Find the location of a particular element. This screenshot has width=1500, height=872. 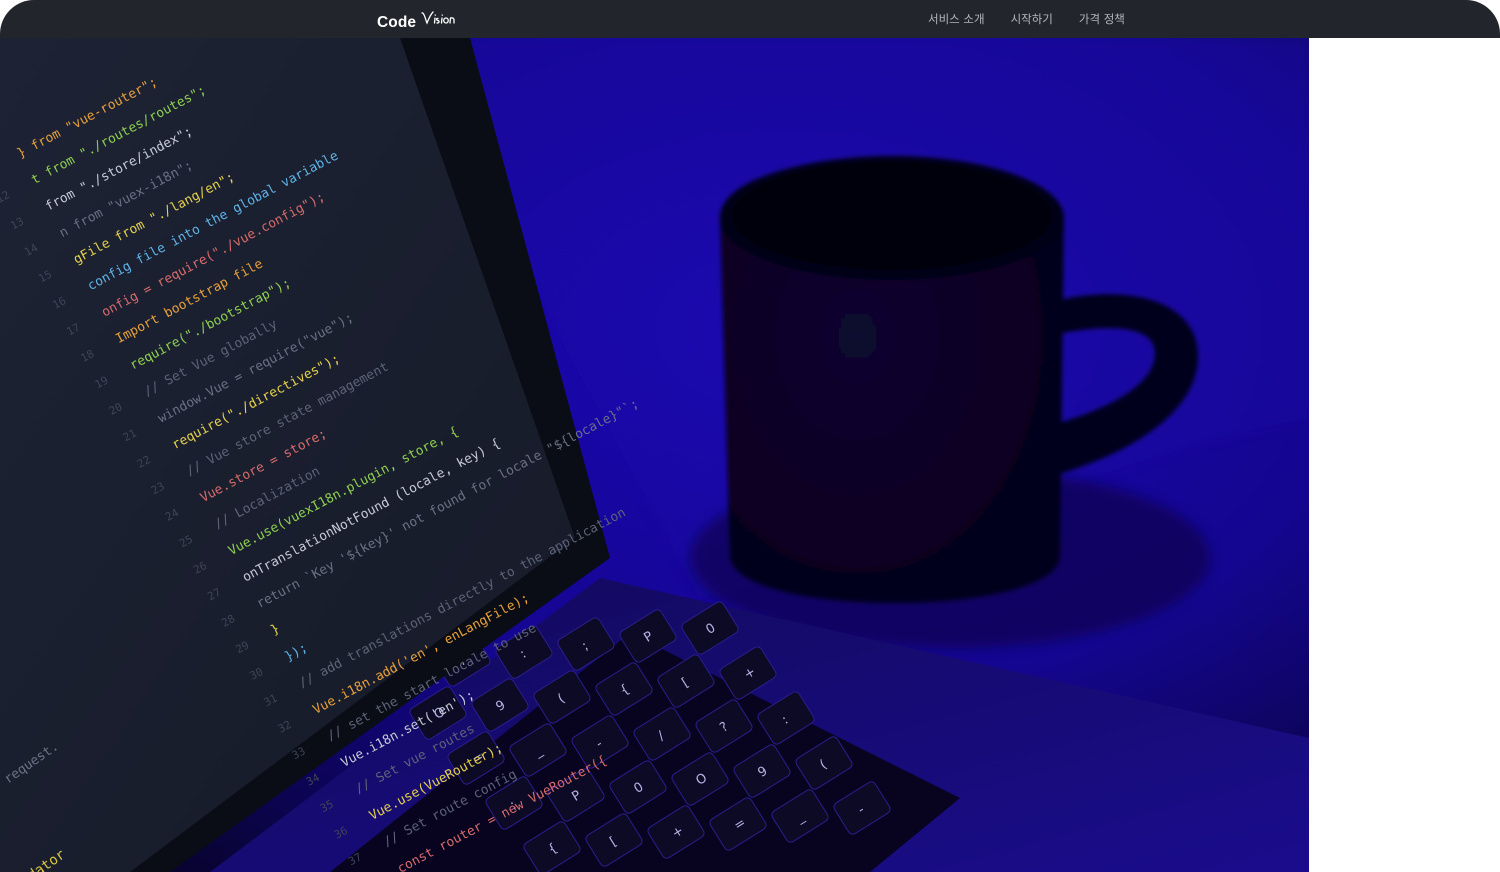

nav-link-pricing: 가격 정책 is located at coordinates (1102, 19).